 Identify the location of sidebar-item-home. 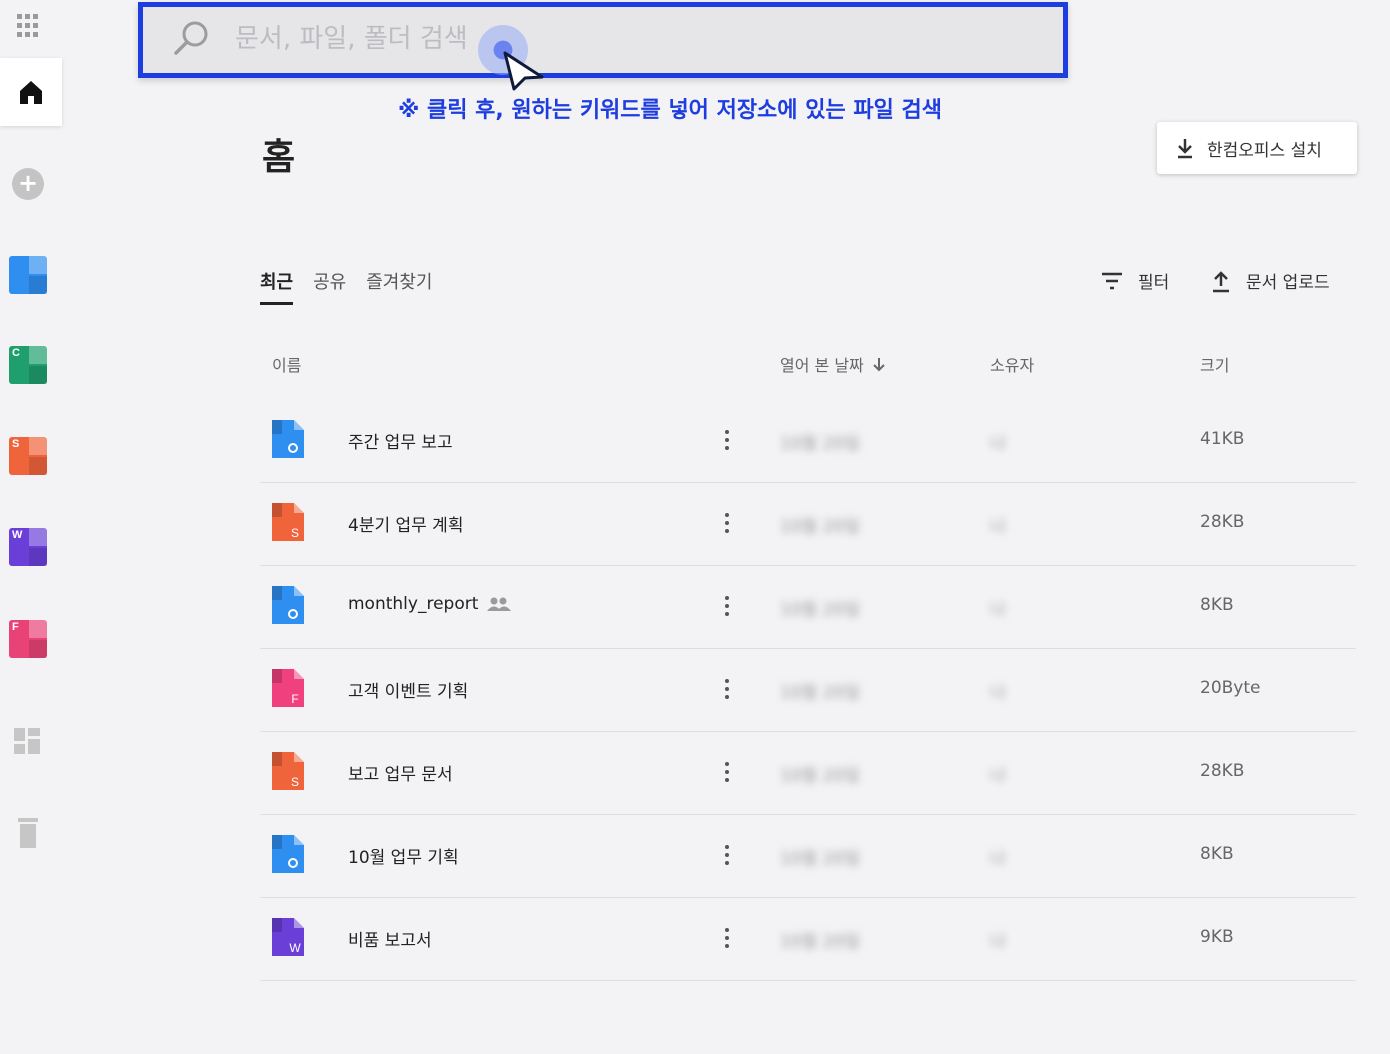
(31, 92).